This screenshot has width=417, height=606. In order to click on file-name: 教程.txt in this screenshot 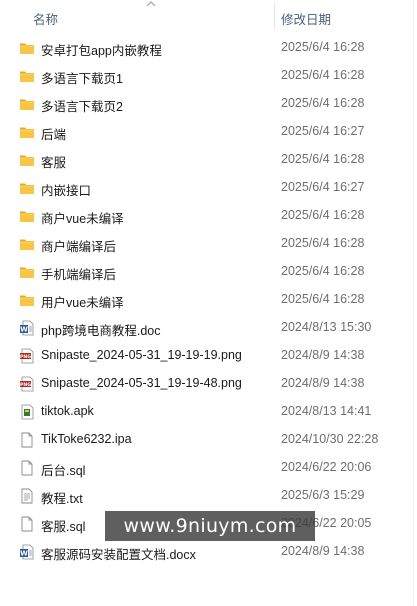, I will do `click(62, 499)`.